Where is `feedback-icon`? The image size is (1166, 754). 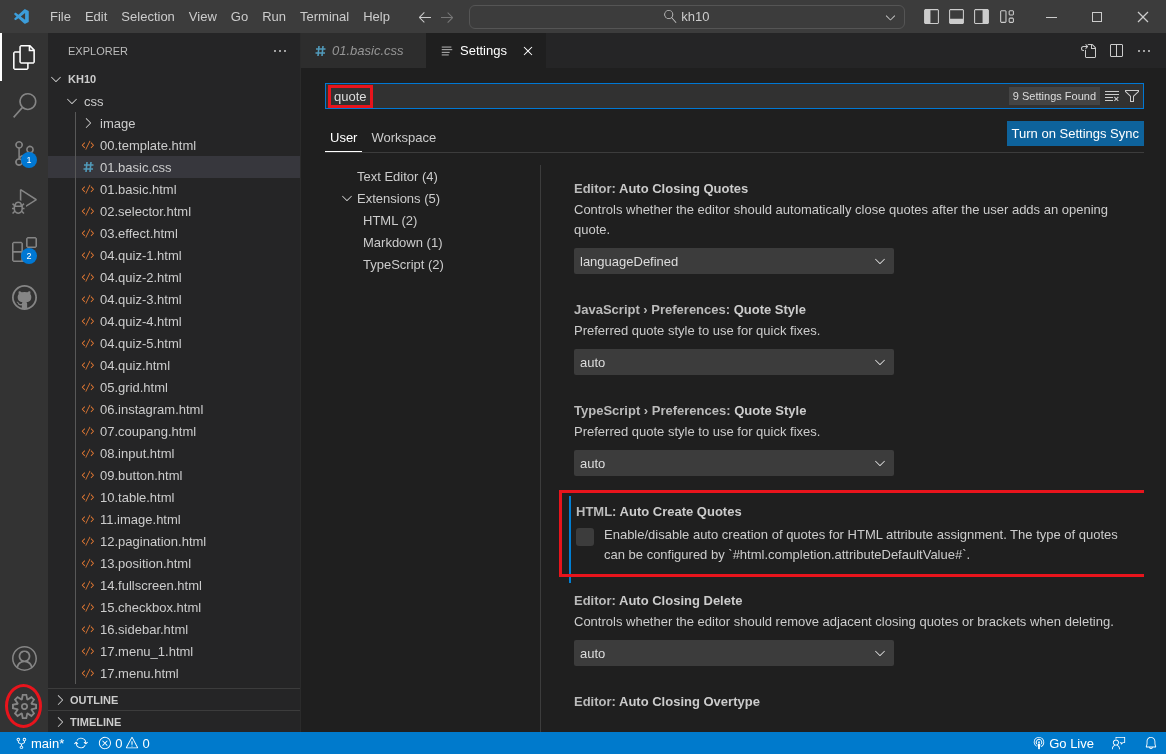 feedback-icon is located at coordinates (1119, 743).